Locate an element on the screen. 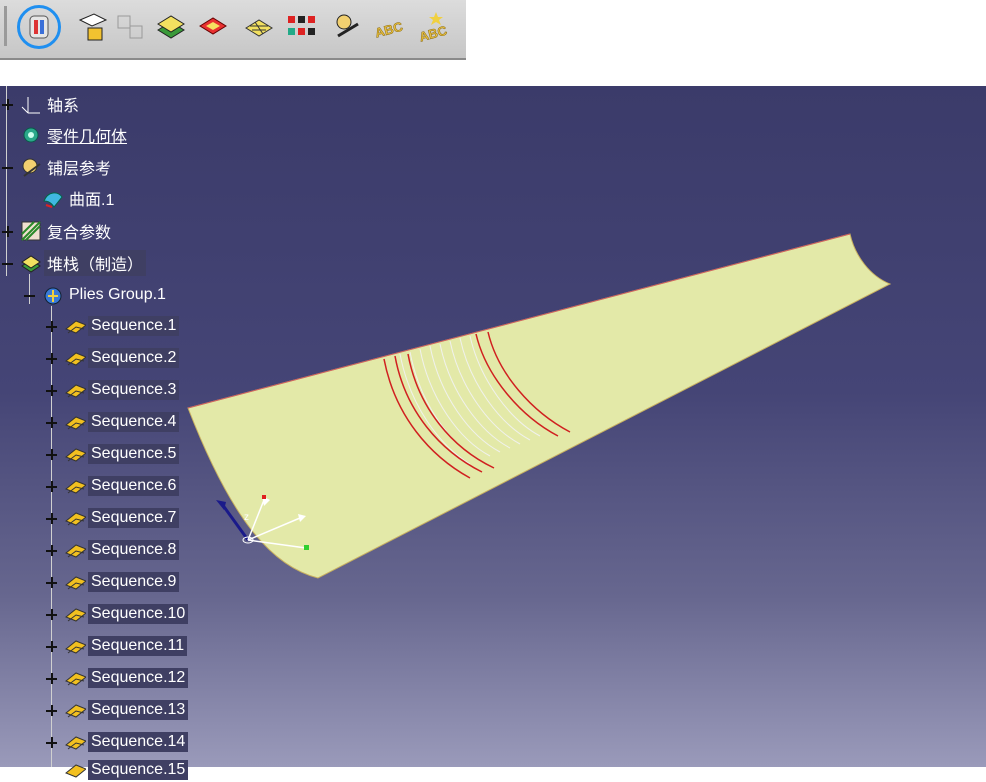  tree-node-sequence: Sequence.13 is located at coordinates (126, 710).